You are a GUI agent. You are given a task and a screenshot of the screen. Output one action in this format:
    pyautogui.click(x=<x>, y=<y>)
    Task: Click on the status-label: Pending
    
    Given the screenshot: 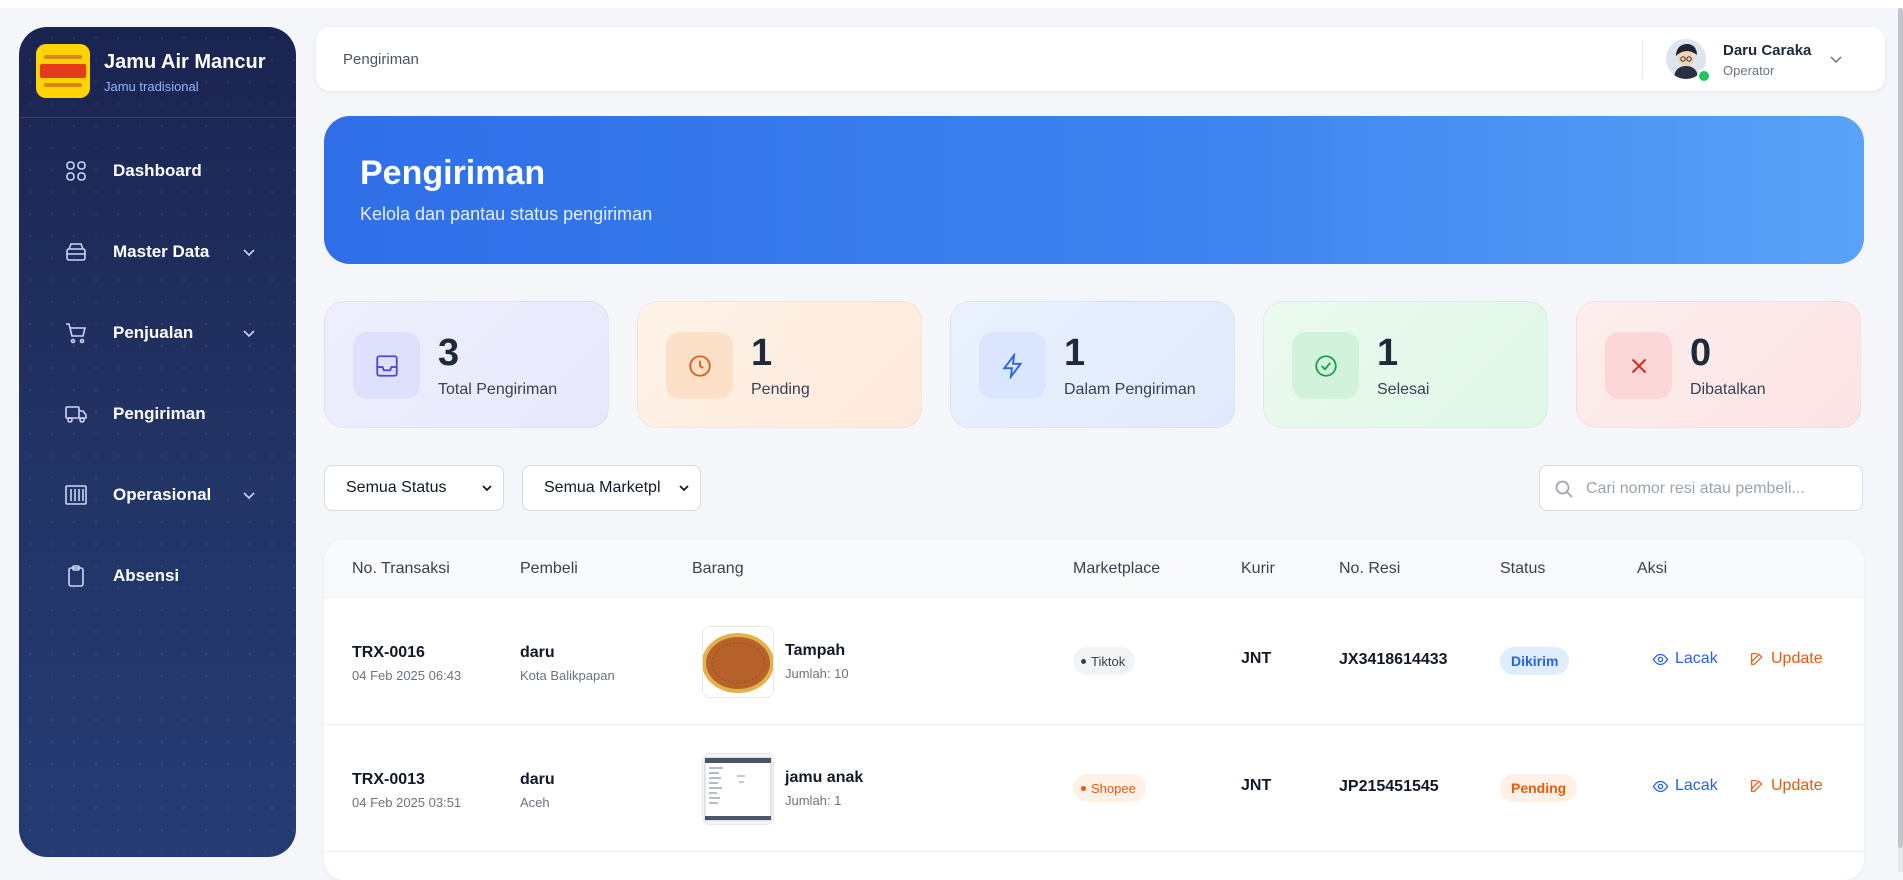 What is the action you would take?
    pyautogui.click(x=1539, y=788)
    